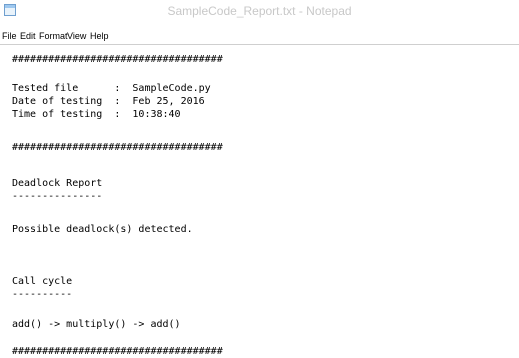 The image size is (519, 358). What do you see at coordinates (76, 36) in the screenshot?
I see `menu-view: View` at bounding box center [76, 36].